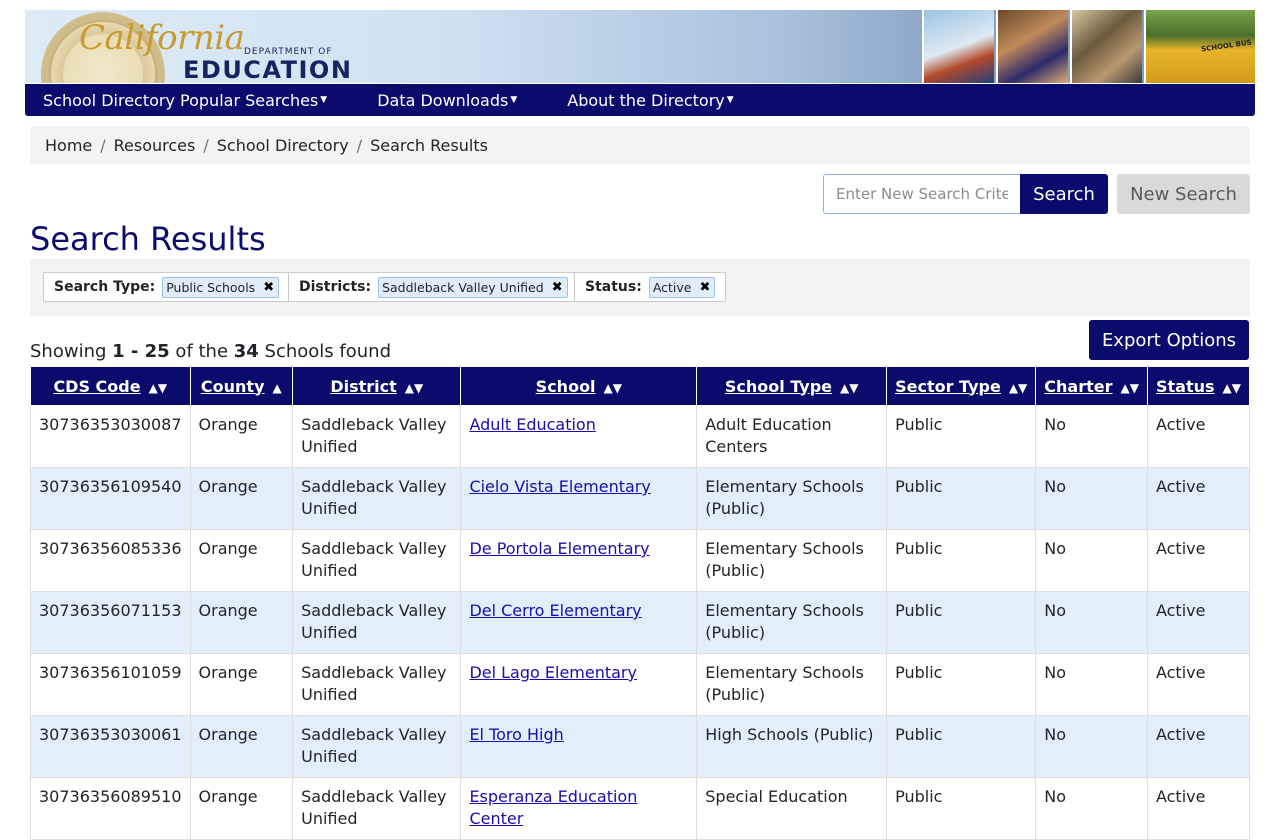 This screenshot has width=1280, height=840. What do you see at coordinates (110, 622) in the screenshot?
I see `cell-cds-code: 30736356071153` at bounding box center [110, 622].